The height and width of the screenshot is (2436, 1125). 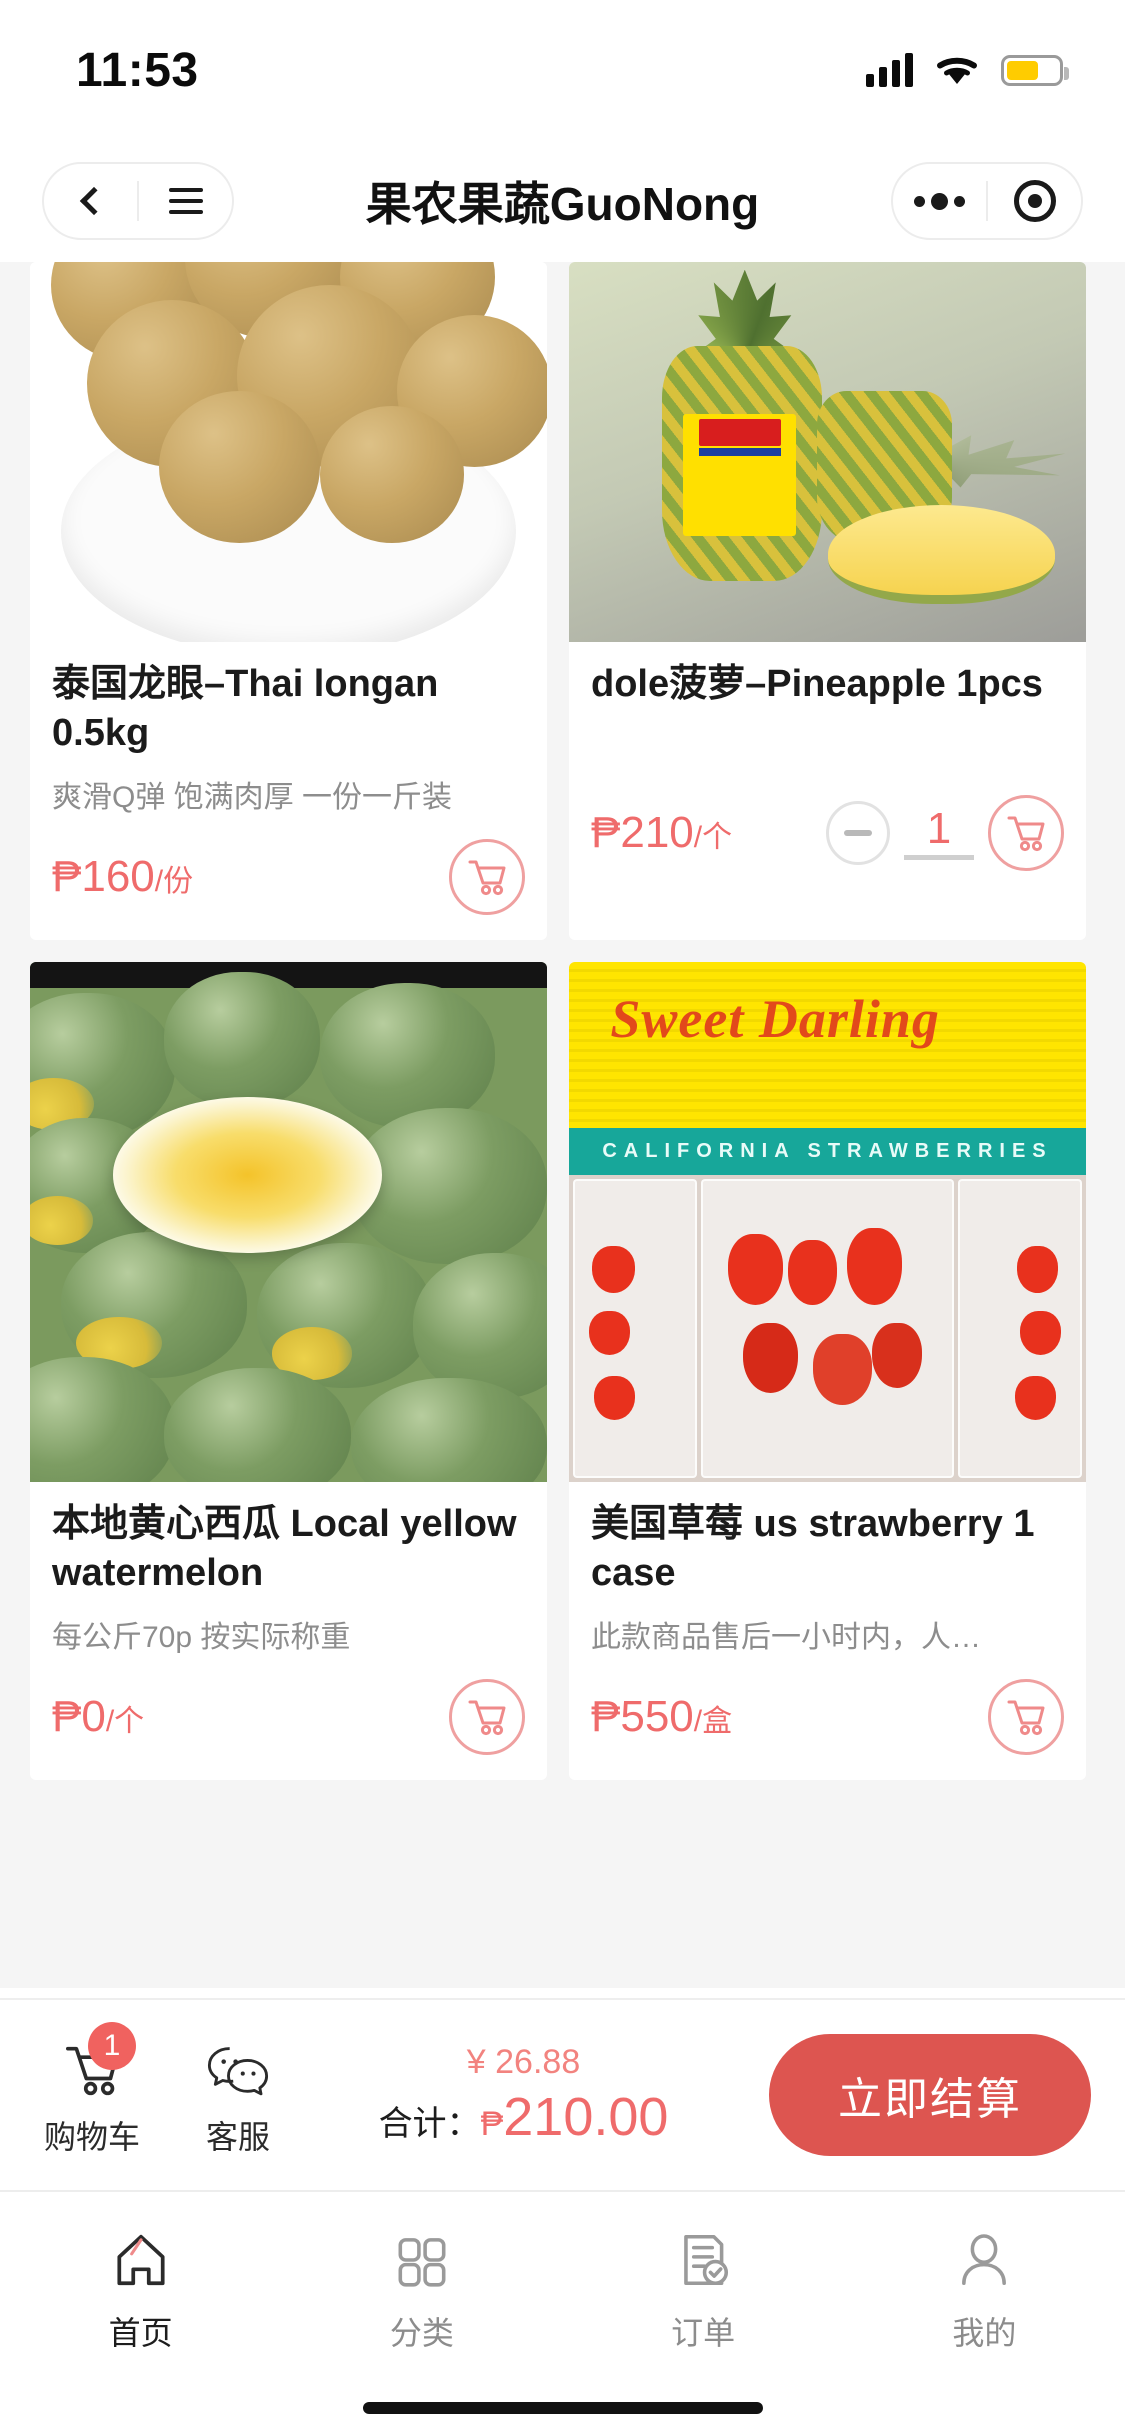 I want to click on dole-pineapple-photo, so click(x=827, y=452).